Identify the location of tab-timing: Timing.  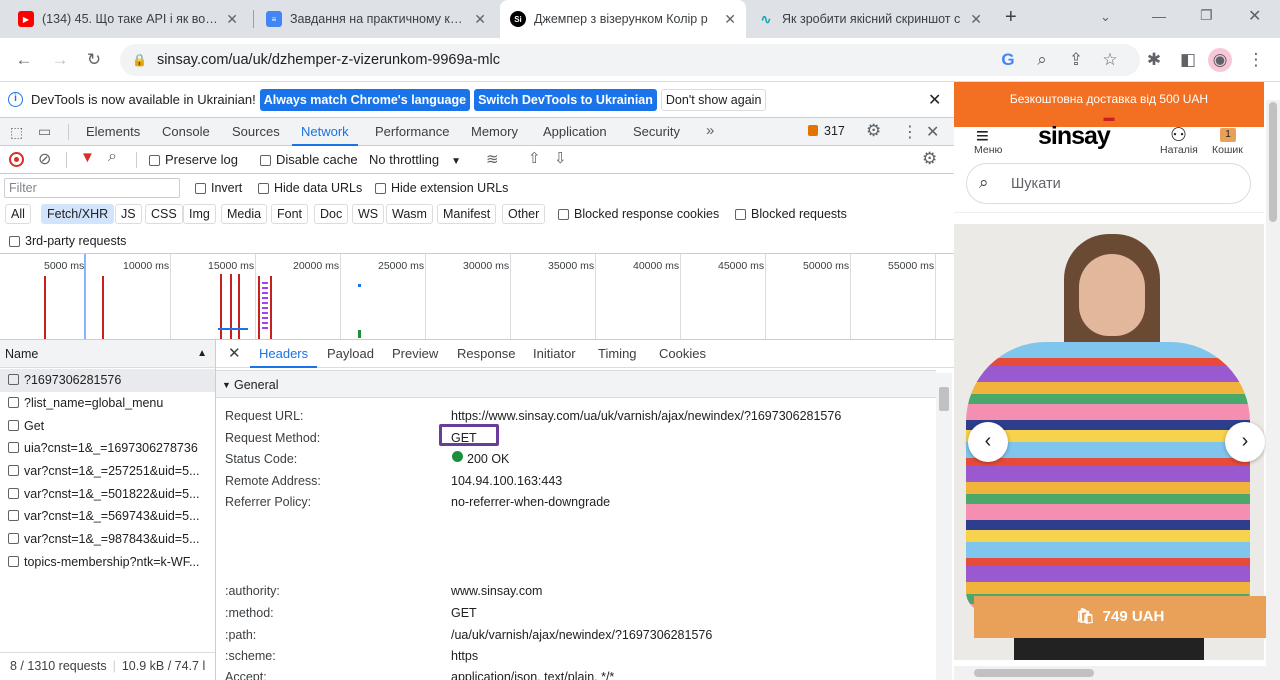
(617, 354).